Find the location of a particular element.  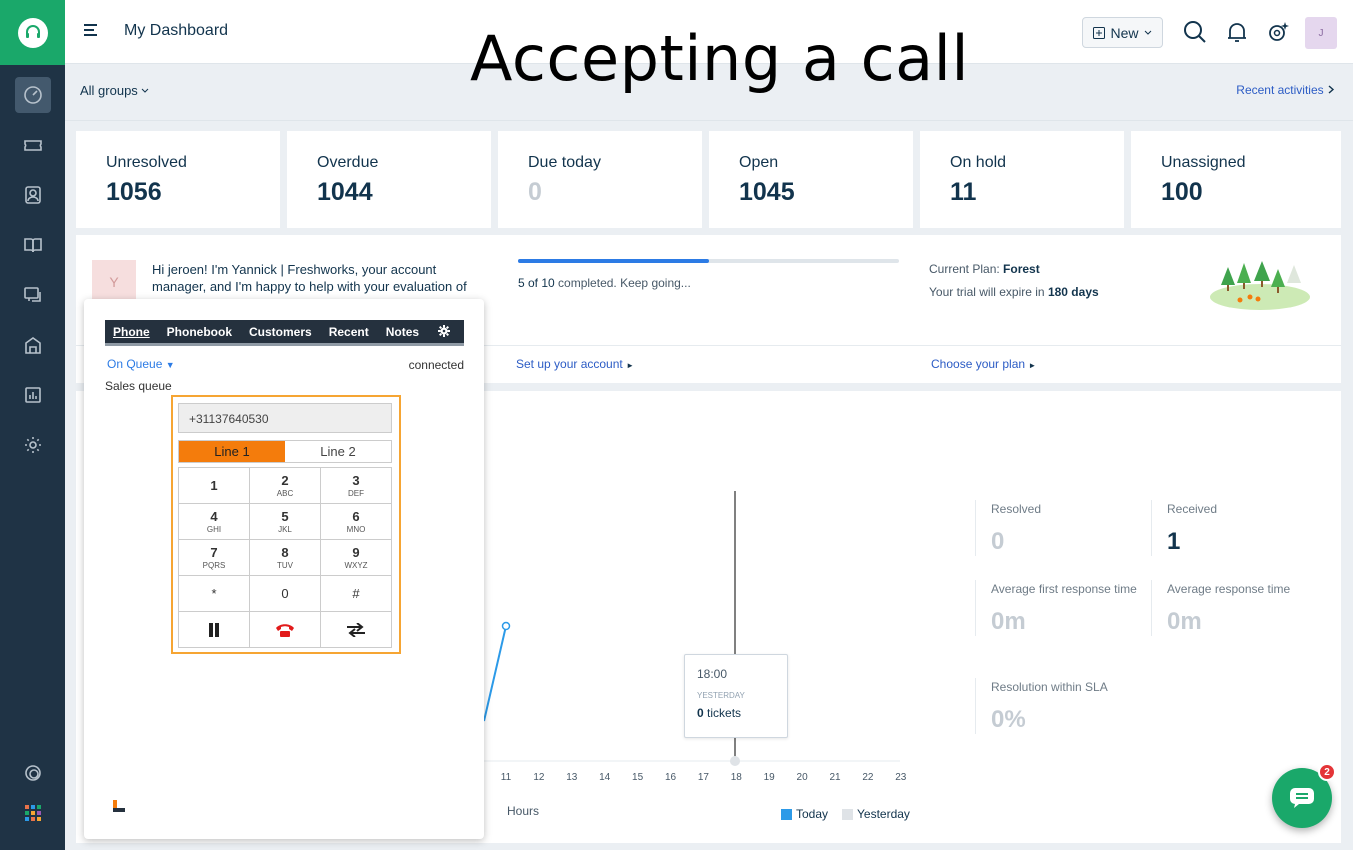

ticket-icon is located at coordinates (33, 145).